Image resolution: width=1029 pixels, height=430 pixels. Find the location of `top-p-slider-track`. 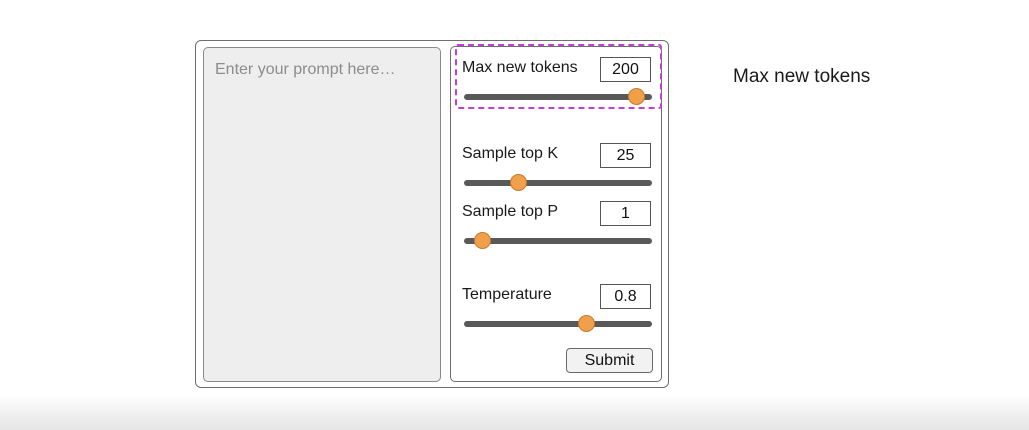

top-p-slider-track is located at coordinates (558, 241).